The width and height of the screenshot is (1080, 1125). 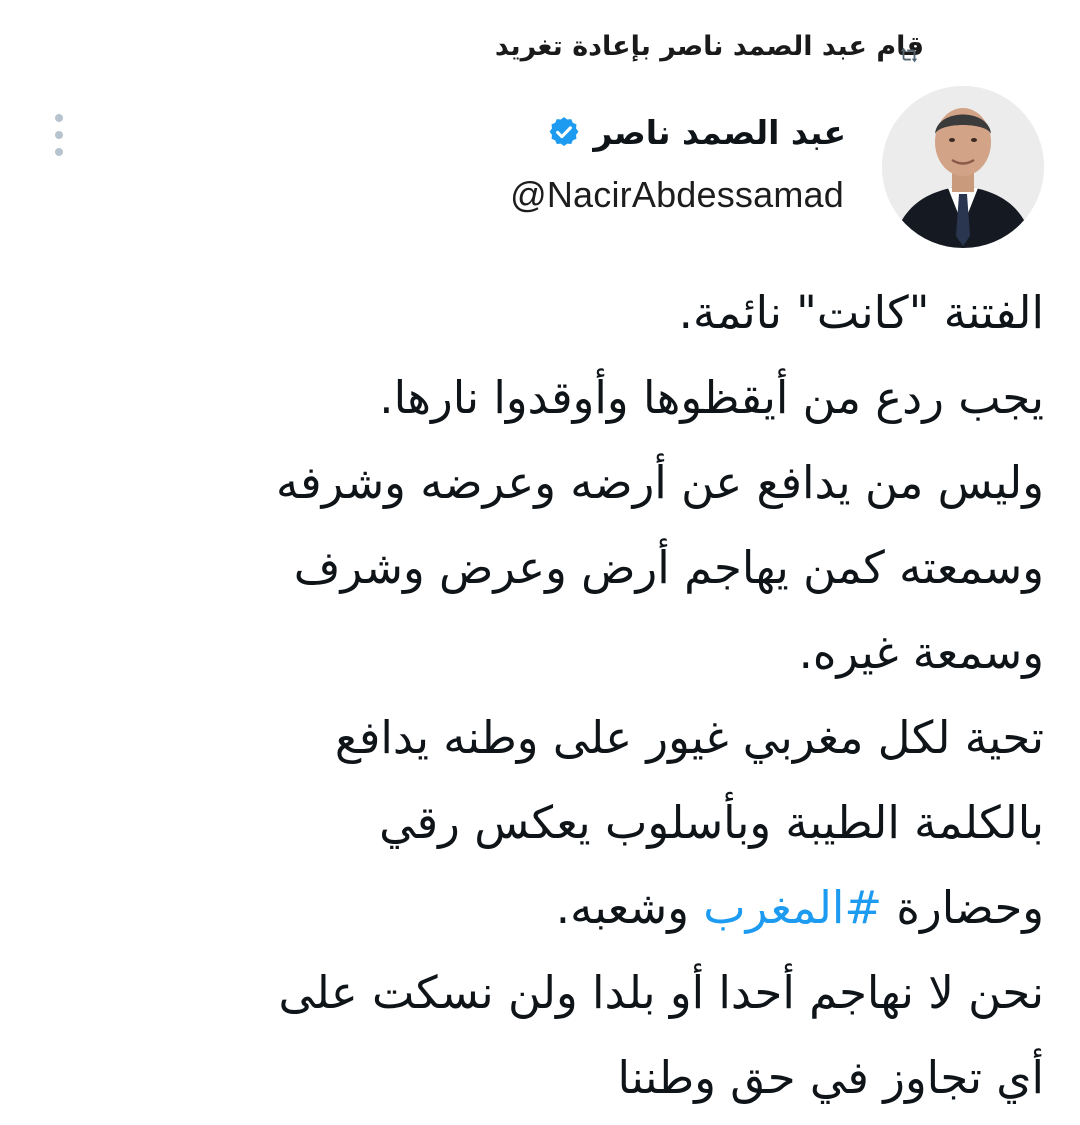 I want to click on tweet-line: تحية لكل مغربي غيور على وطنه يدافع, so click(x=689, y=737).